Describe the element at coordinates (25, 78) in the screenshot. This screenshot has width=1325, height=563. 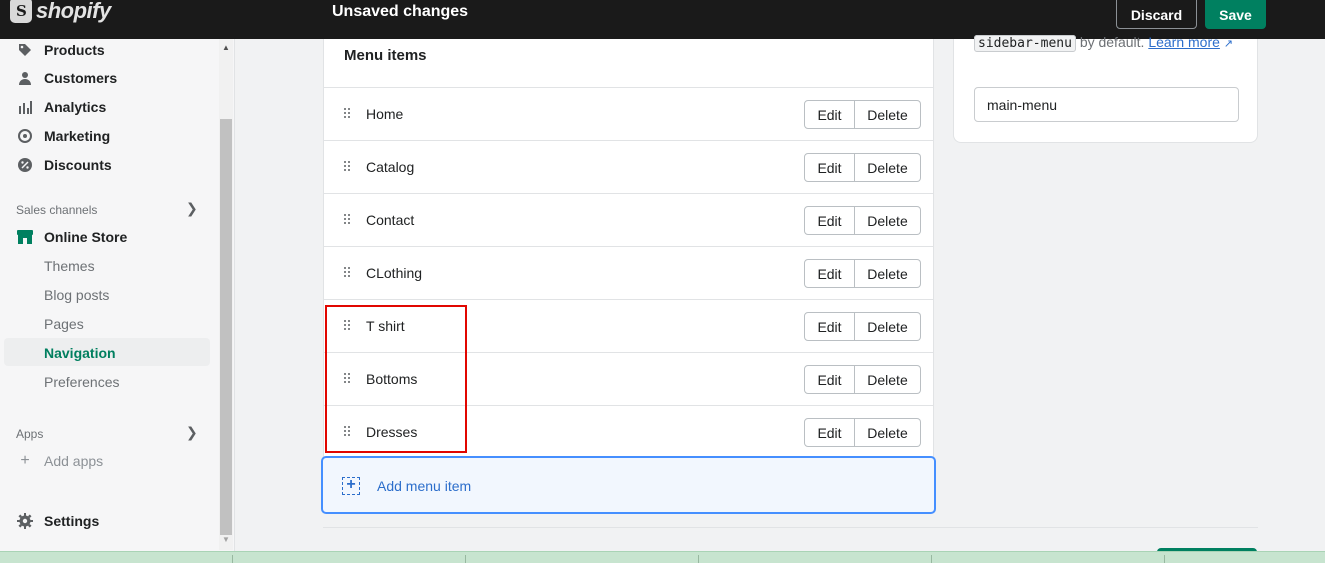
I see `person-icon` at that location.